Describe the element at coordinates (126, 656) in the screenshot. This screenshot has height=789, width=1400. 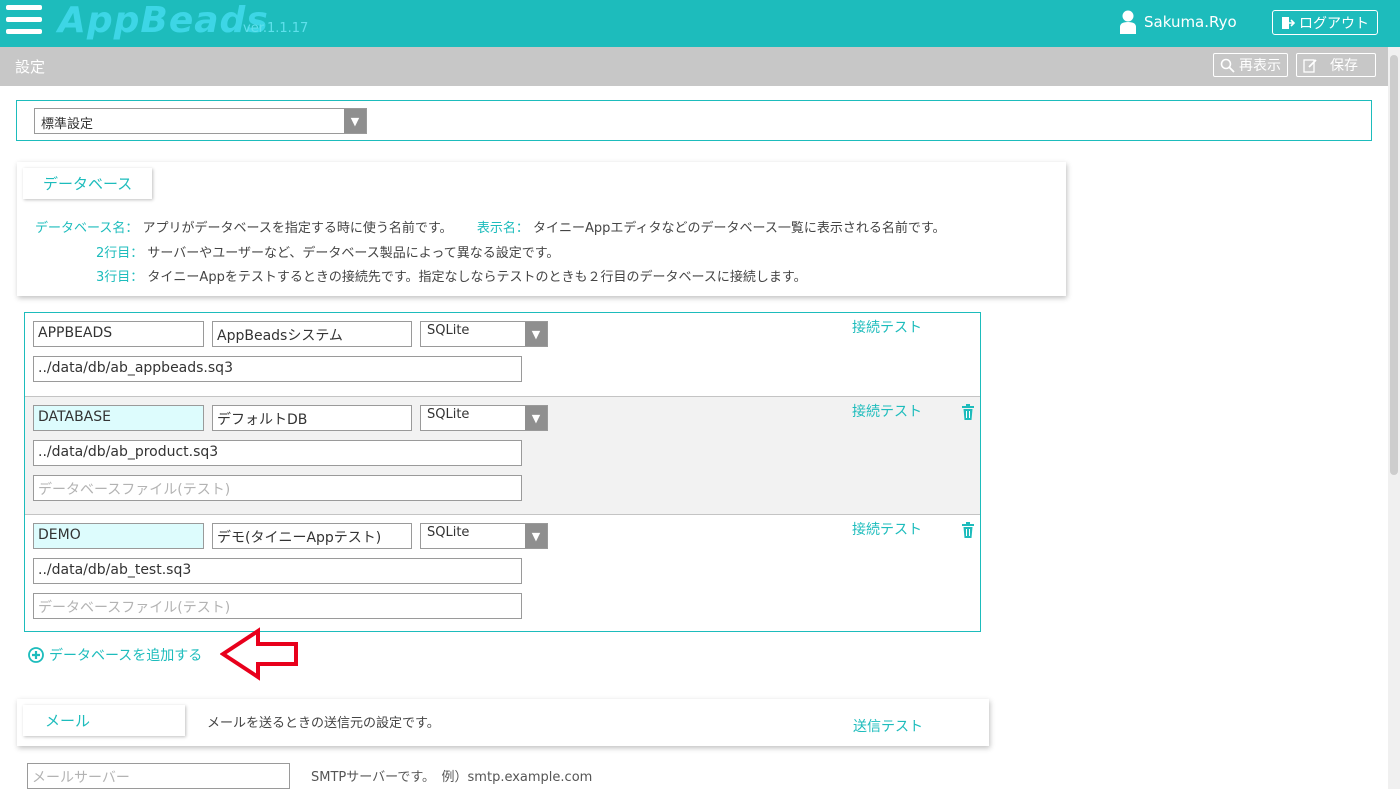
I see `add-database-label: データベースを追加する` at that location.